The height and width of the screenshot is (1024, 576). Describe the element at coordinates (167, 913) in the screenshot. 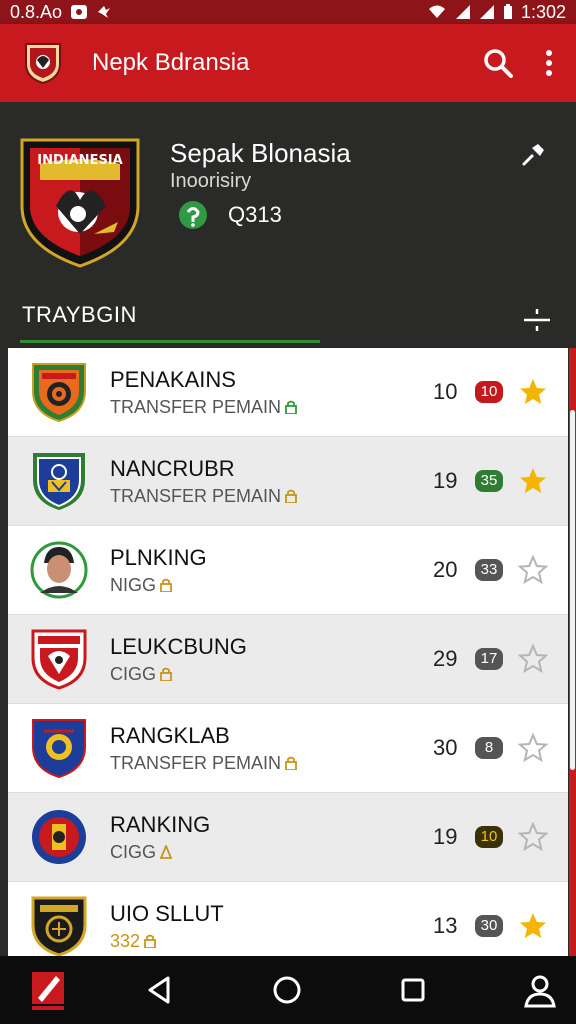

I see `club-name: UIO SLLUT` at that location.